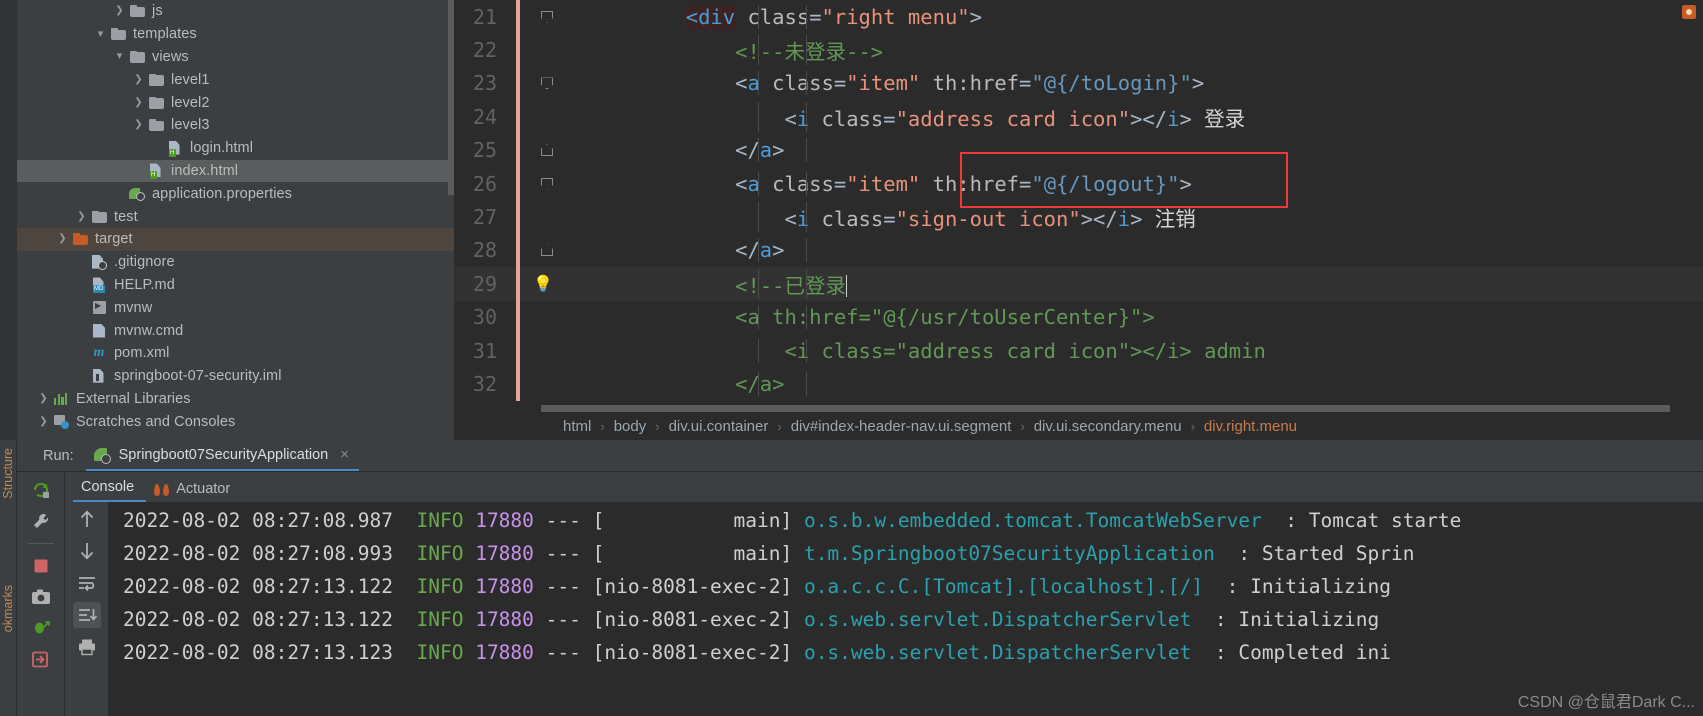 The image size is (1703, 716). Describe the element at coordinates (1079, 217) in the screenshot. I see `code-line: 27 <i class="sign-out icon"></i> 注销` at that location.